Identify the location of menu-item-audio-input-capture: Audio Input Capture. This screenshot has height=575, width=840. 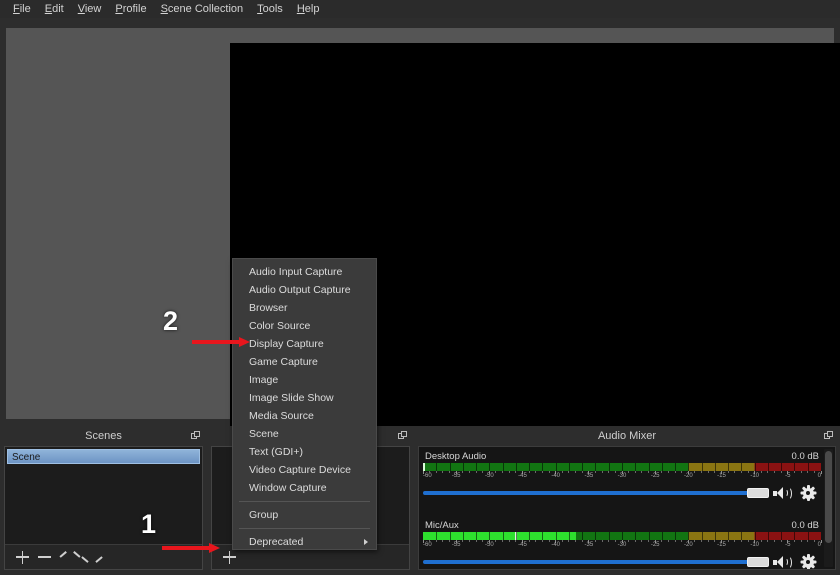
(304, 272).